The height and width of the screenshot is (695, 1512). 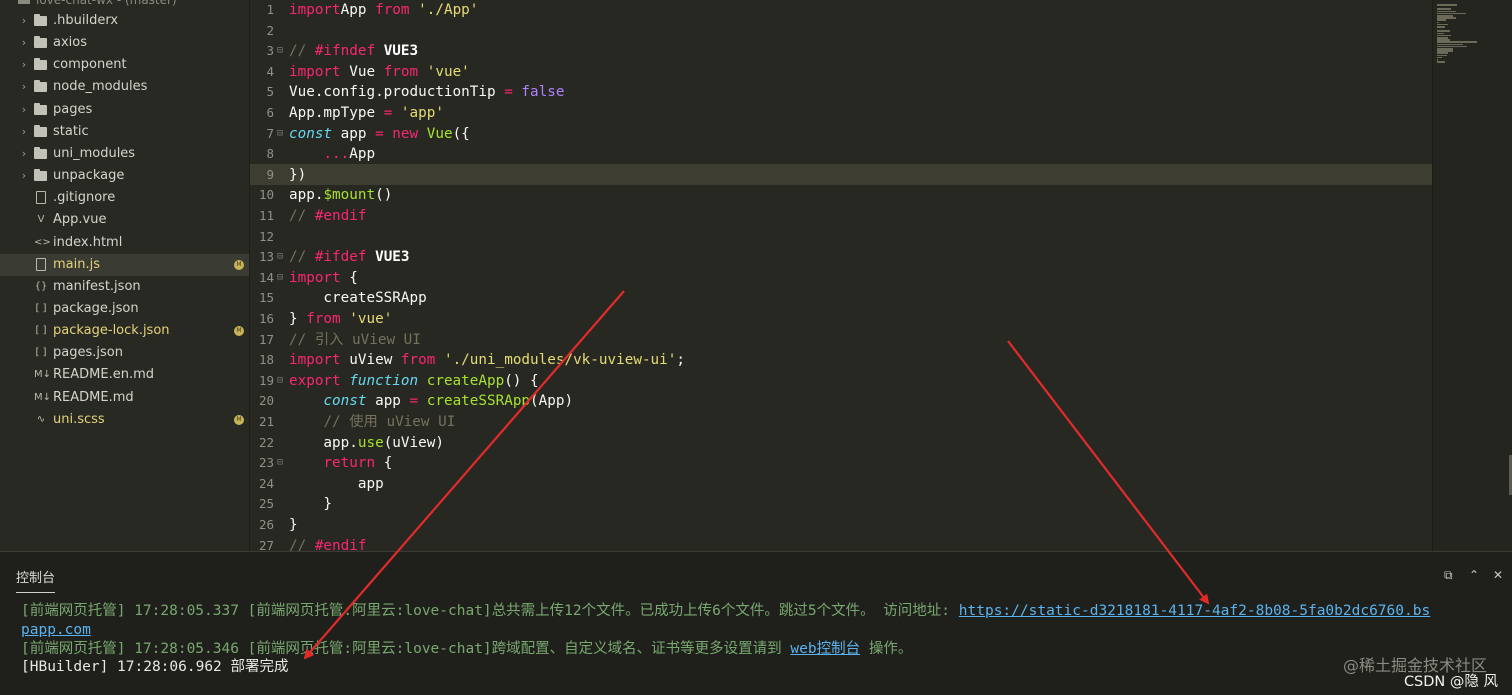 I want to click on code-line: 11 // #endif, so click(x=841, y=216).